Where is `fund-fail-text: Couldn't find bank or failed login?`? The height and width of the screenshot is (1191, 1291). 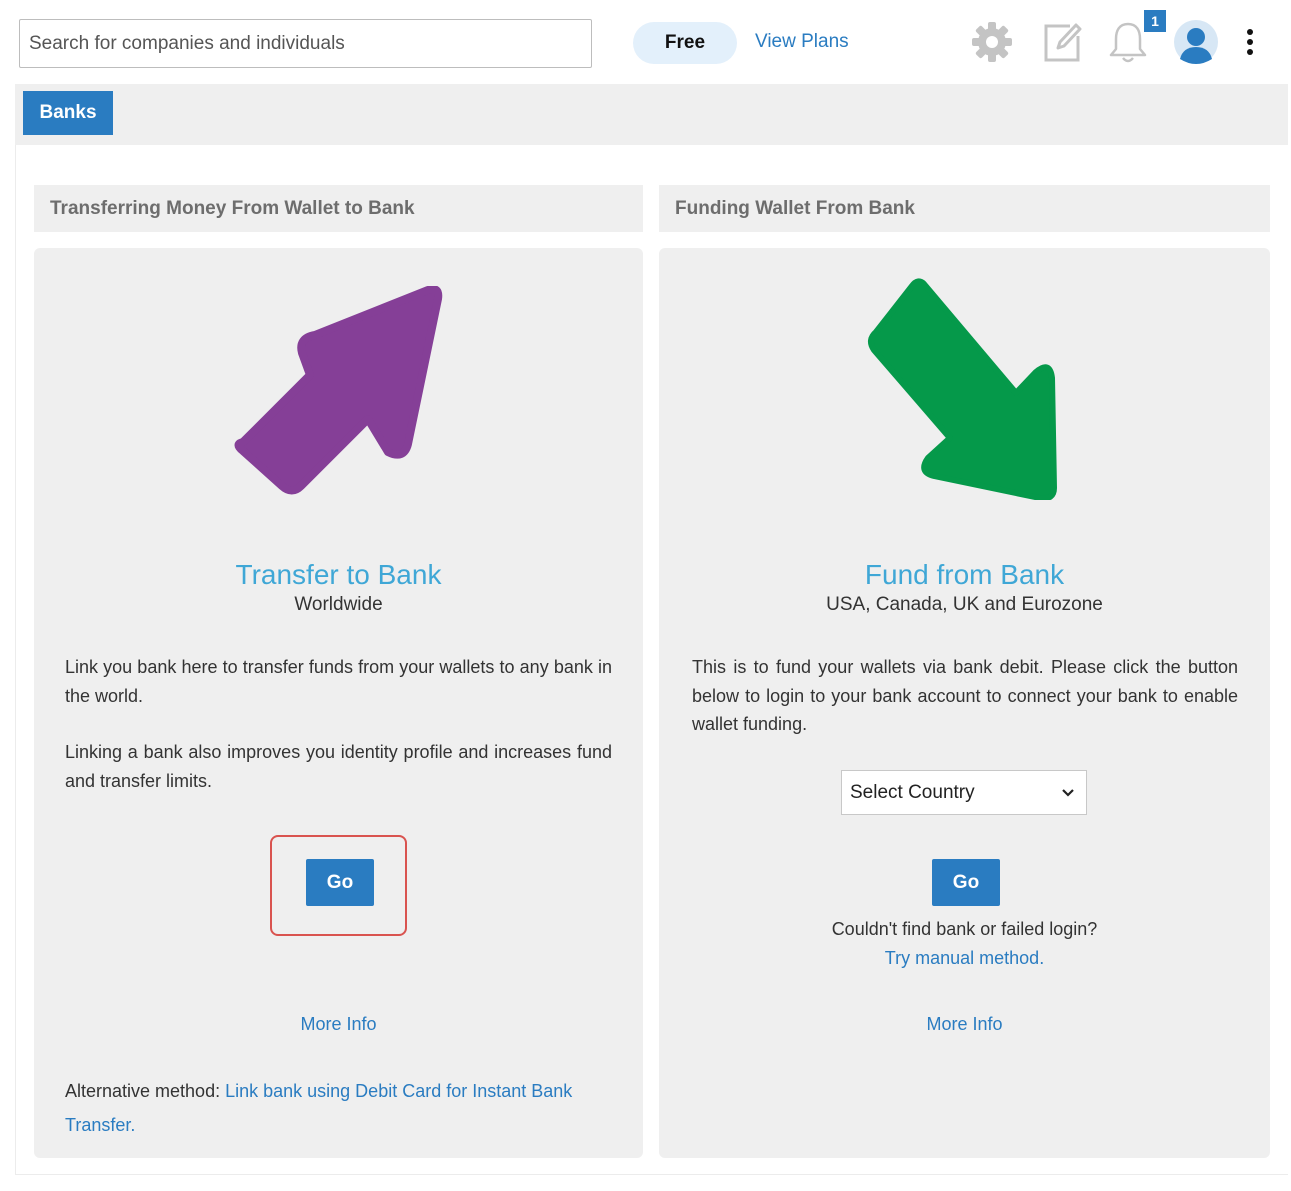
fund-fail-text: Couldn't find bank or failed login? is located at coordinates (964, 929).